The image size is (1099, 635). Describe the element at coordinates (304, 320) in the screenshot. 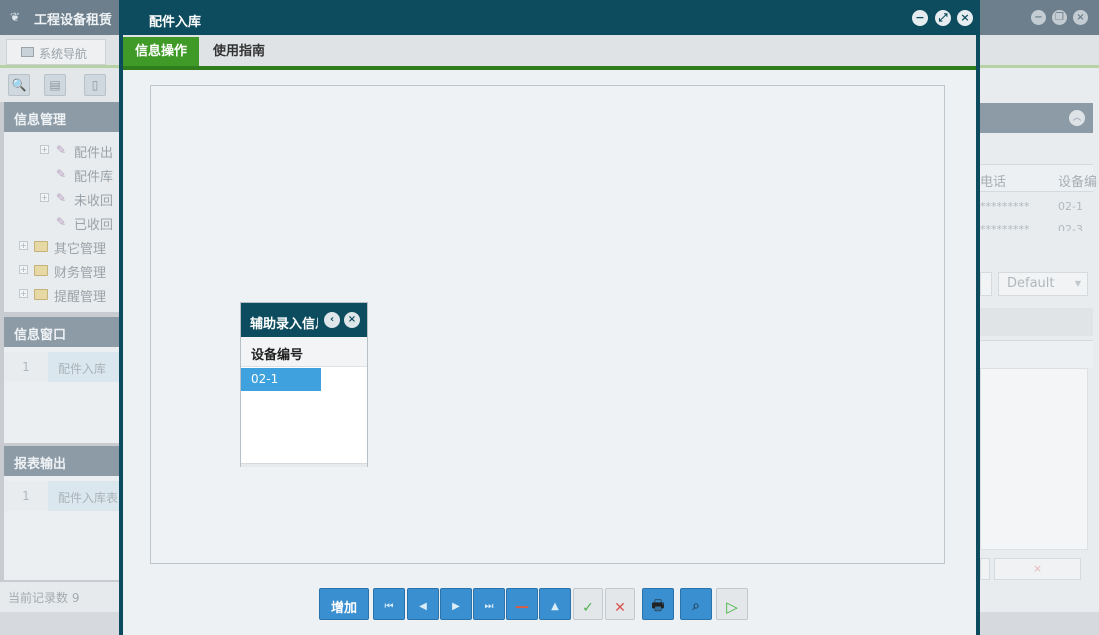

I see `popup-header: 辅助录入信息 ‹ ×` at that location.